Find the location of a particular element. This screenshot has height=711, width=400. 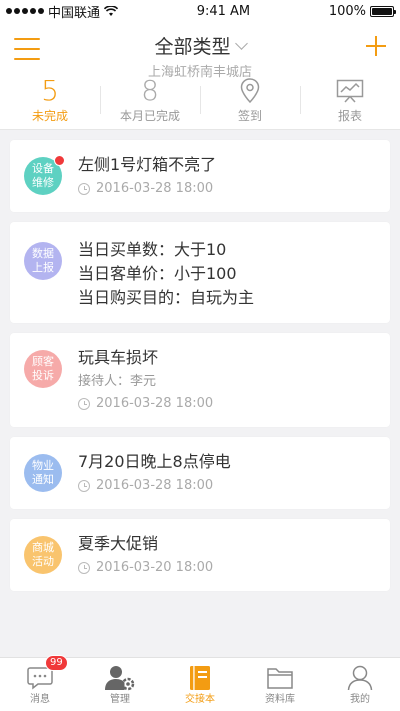

report-button: 报表 is located at coordinates (350, 102).